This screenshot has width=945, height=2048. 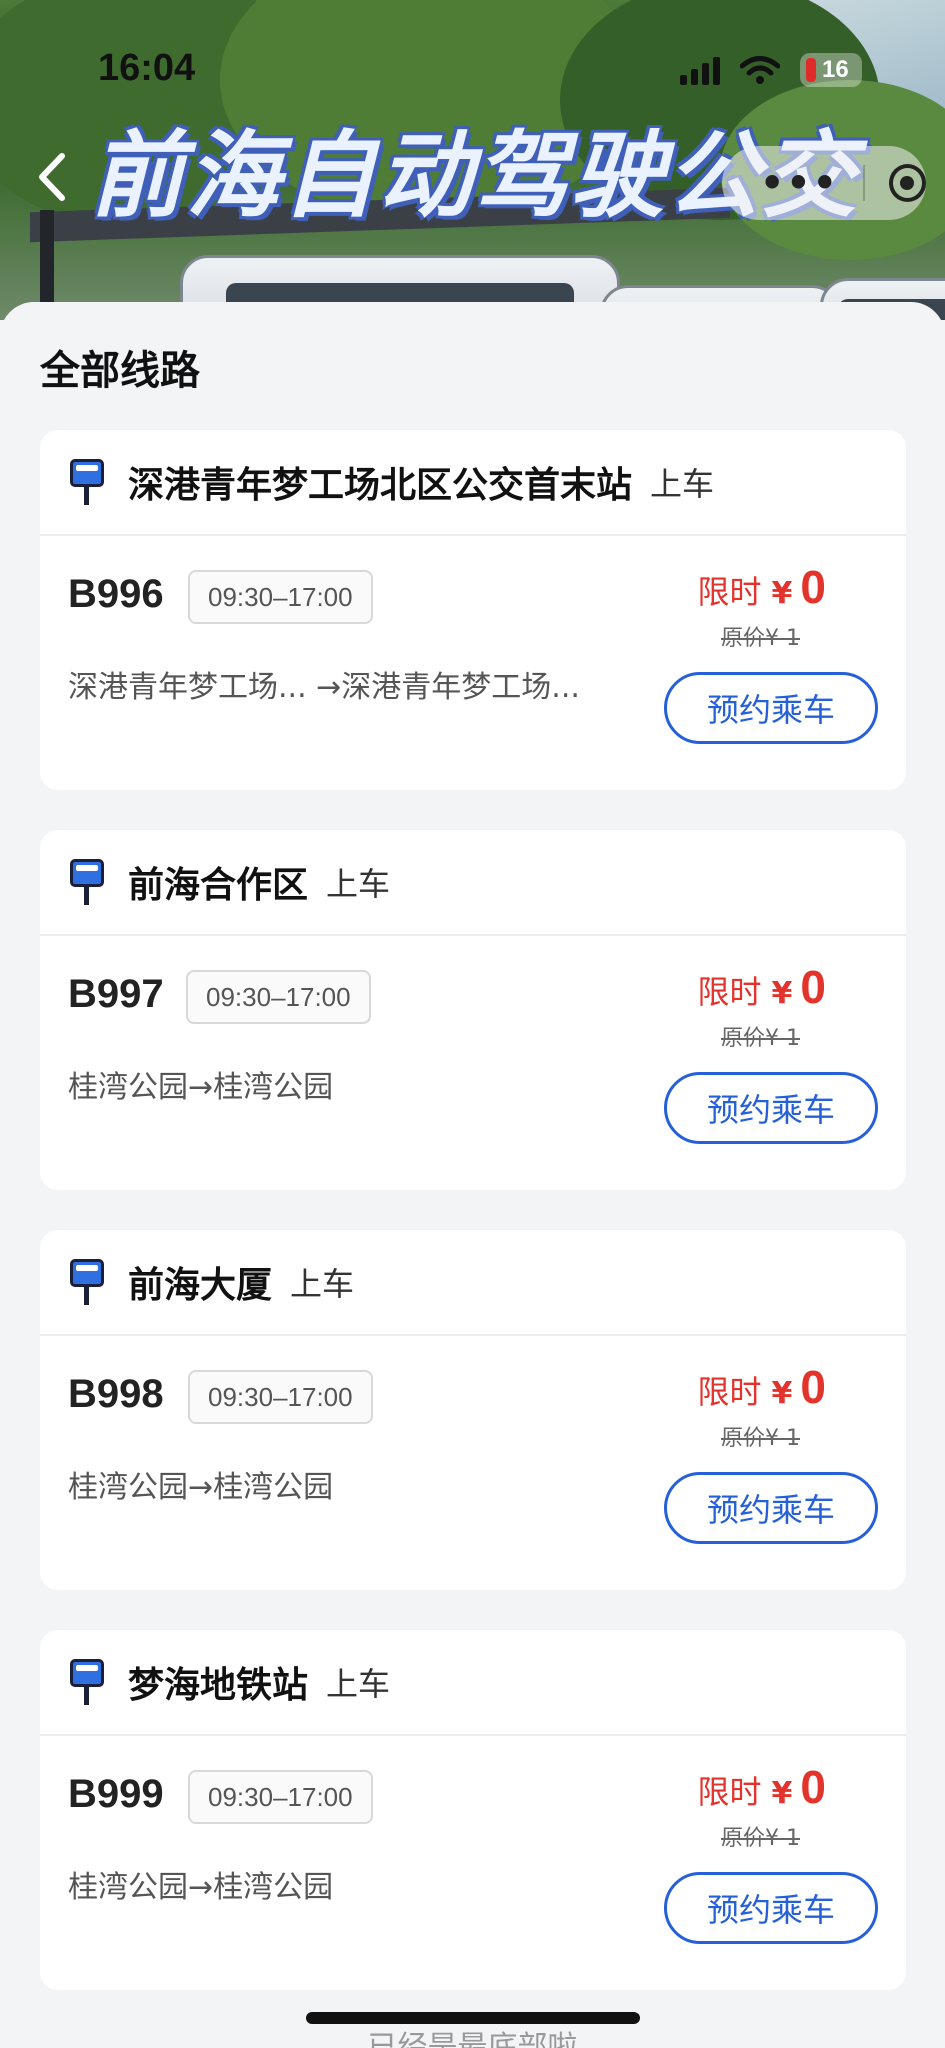 What do you see at coordinates (700, 71) in the screenshot?
I see `signal-icon` at bounding box center [700, 71].